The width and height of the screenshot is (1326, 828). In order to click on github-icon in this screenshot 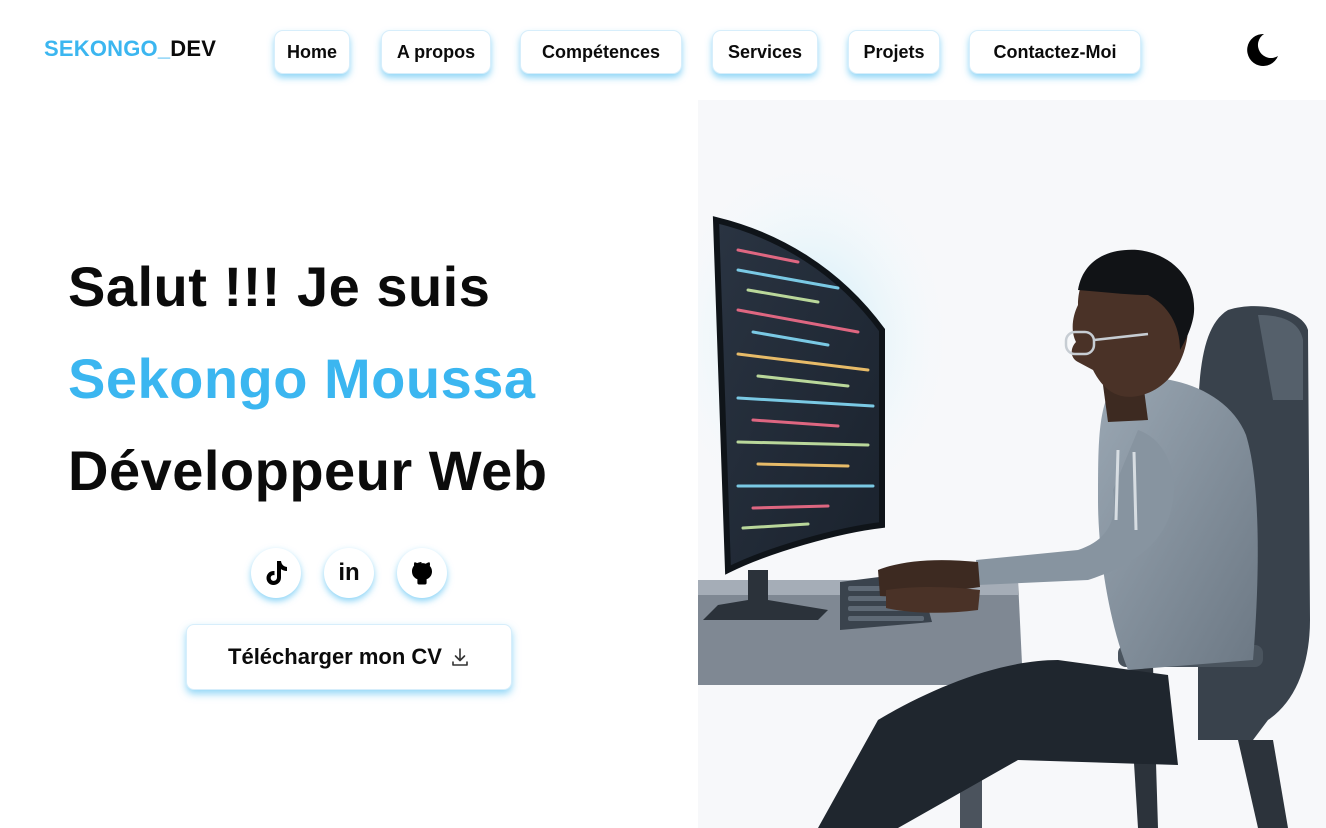, I will do `click(422, 573)`.